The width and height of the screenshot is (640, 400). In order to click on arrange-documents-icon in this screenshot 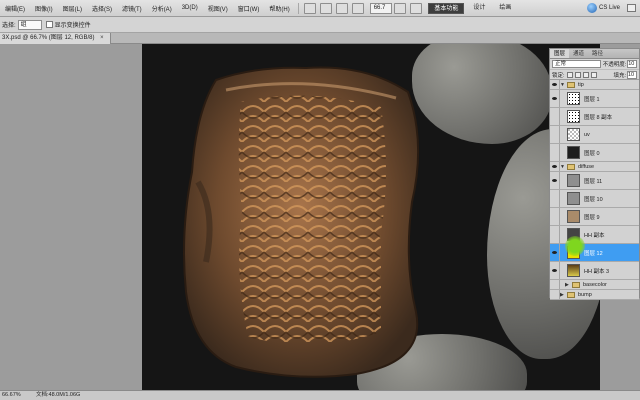, I will do `click(400, 8)`.